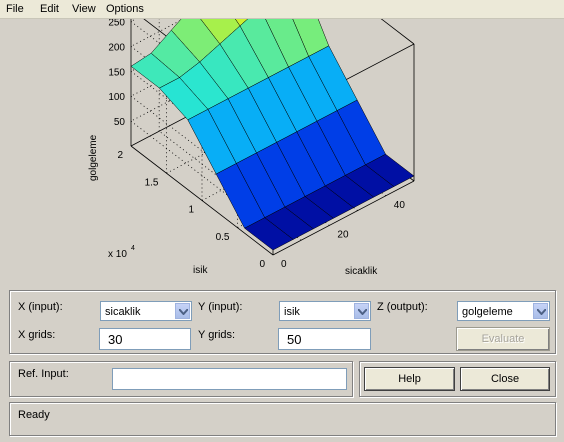  What do you see at coordinates (125, 9) in the screenshot?
I see `menu-options: Options` at bounding box center [125, 9].